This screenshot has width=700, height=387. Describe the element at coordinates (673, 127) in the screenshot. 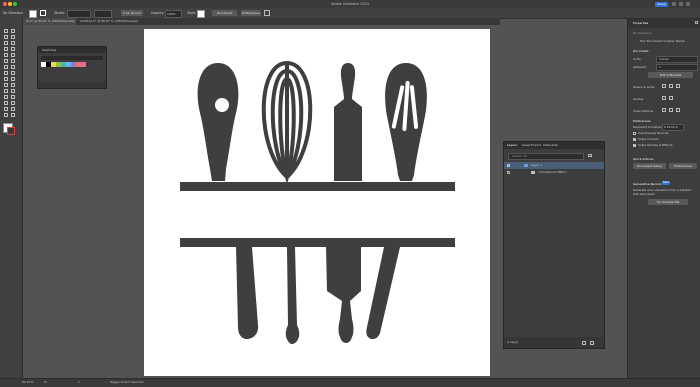

I see `keyboard-increment-field: 0.0139 in` at that location.